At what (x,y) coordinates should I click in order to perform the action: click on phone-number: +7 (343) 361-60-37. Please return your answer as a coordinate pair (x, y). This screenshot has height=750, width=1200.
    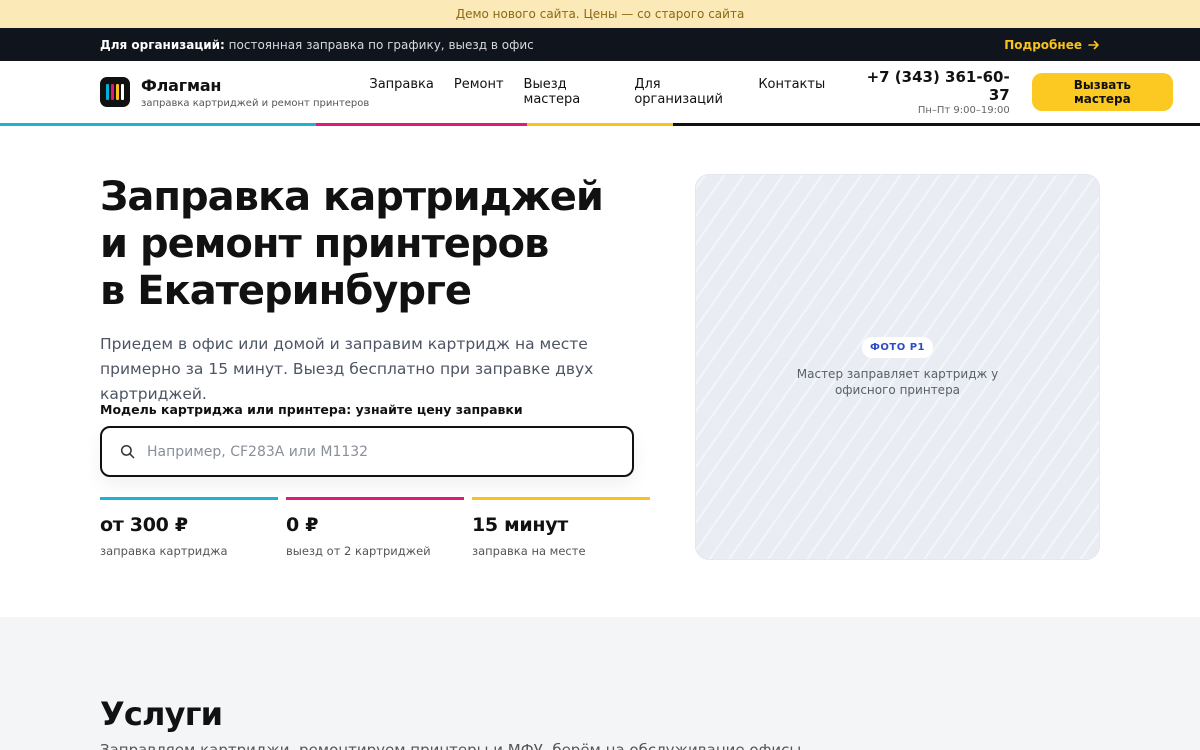
    Looking at the image, I should click on (932, 86).